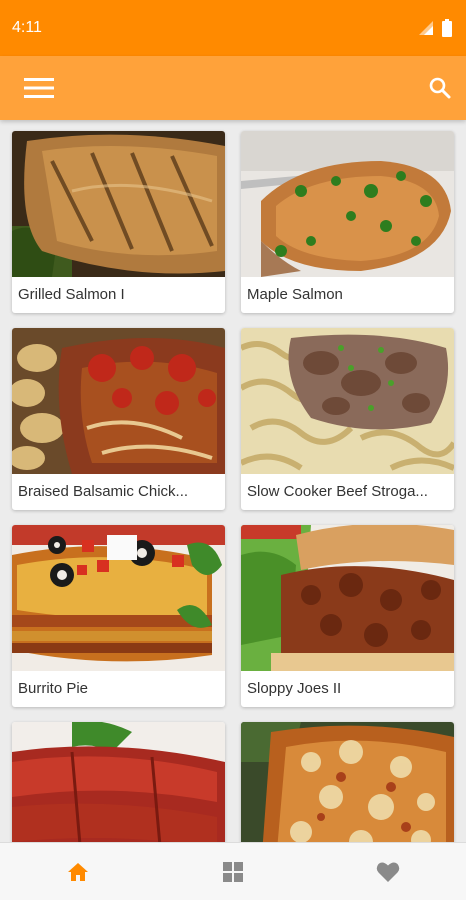 Image resolution: width=466 pixels, height=900 pixels. Describe the element at coordinates (27, 27) in the screenshot. I see `status-time: 4:11` at that location.